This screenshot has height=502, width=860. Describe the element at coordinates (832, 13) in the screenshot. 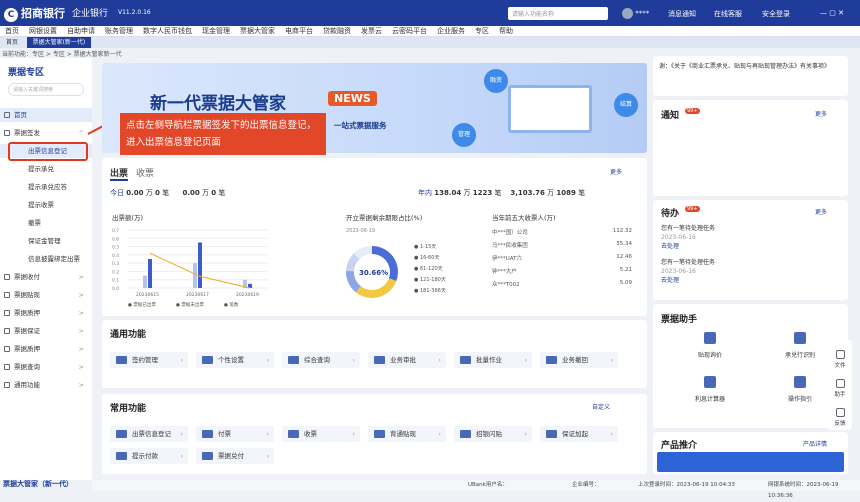

I see `window-controls: — ▢ ✕` at that location.